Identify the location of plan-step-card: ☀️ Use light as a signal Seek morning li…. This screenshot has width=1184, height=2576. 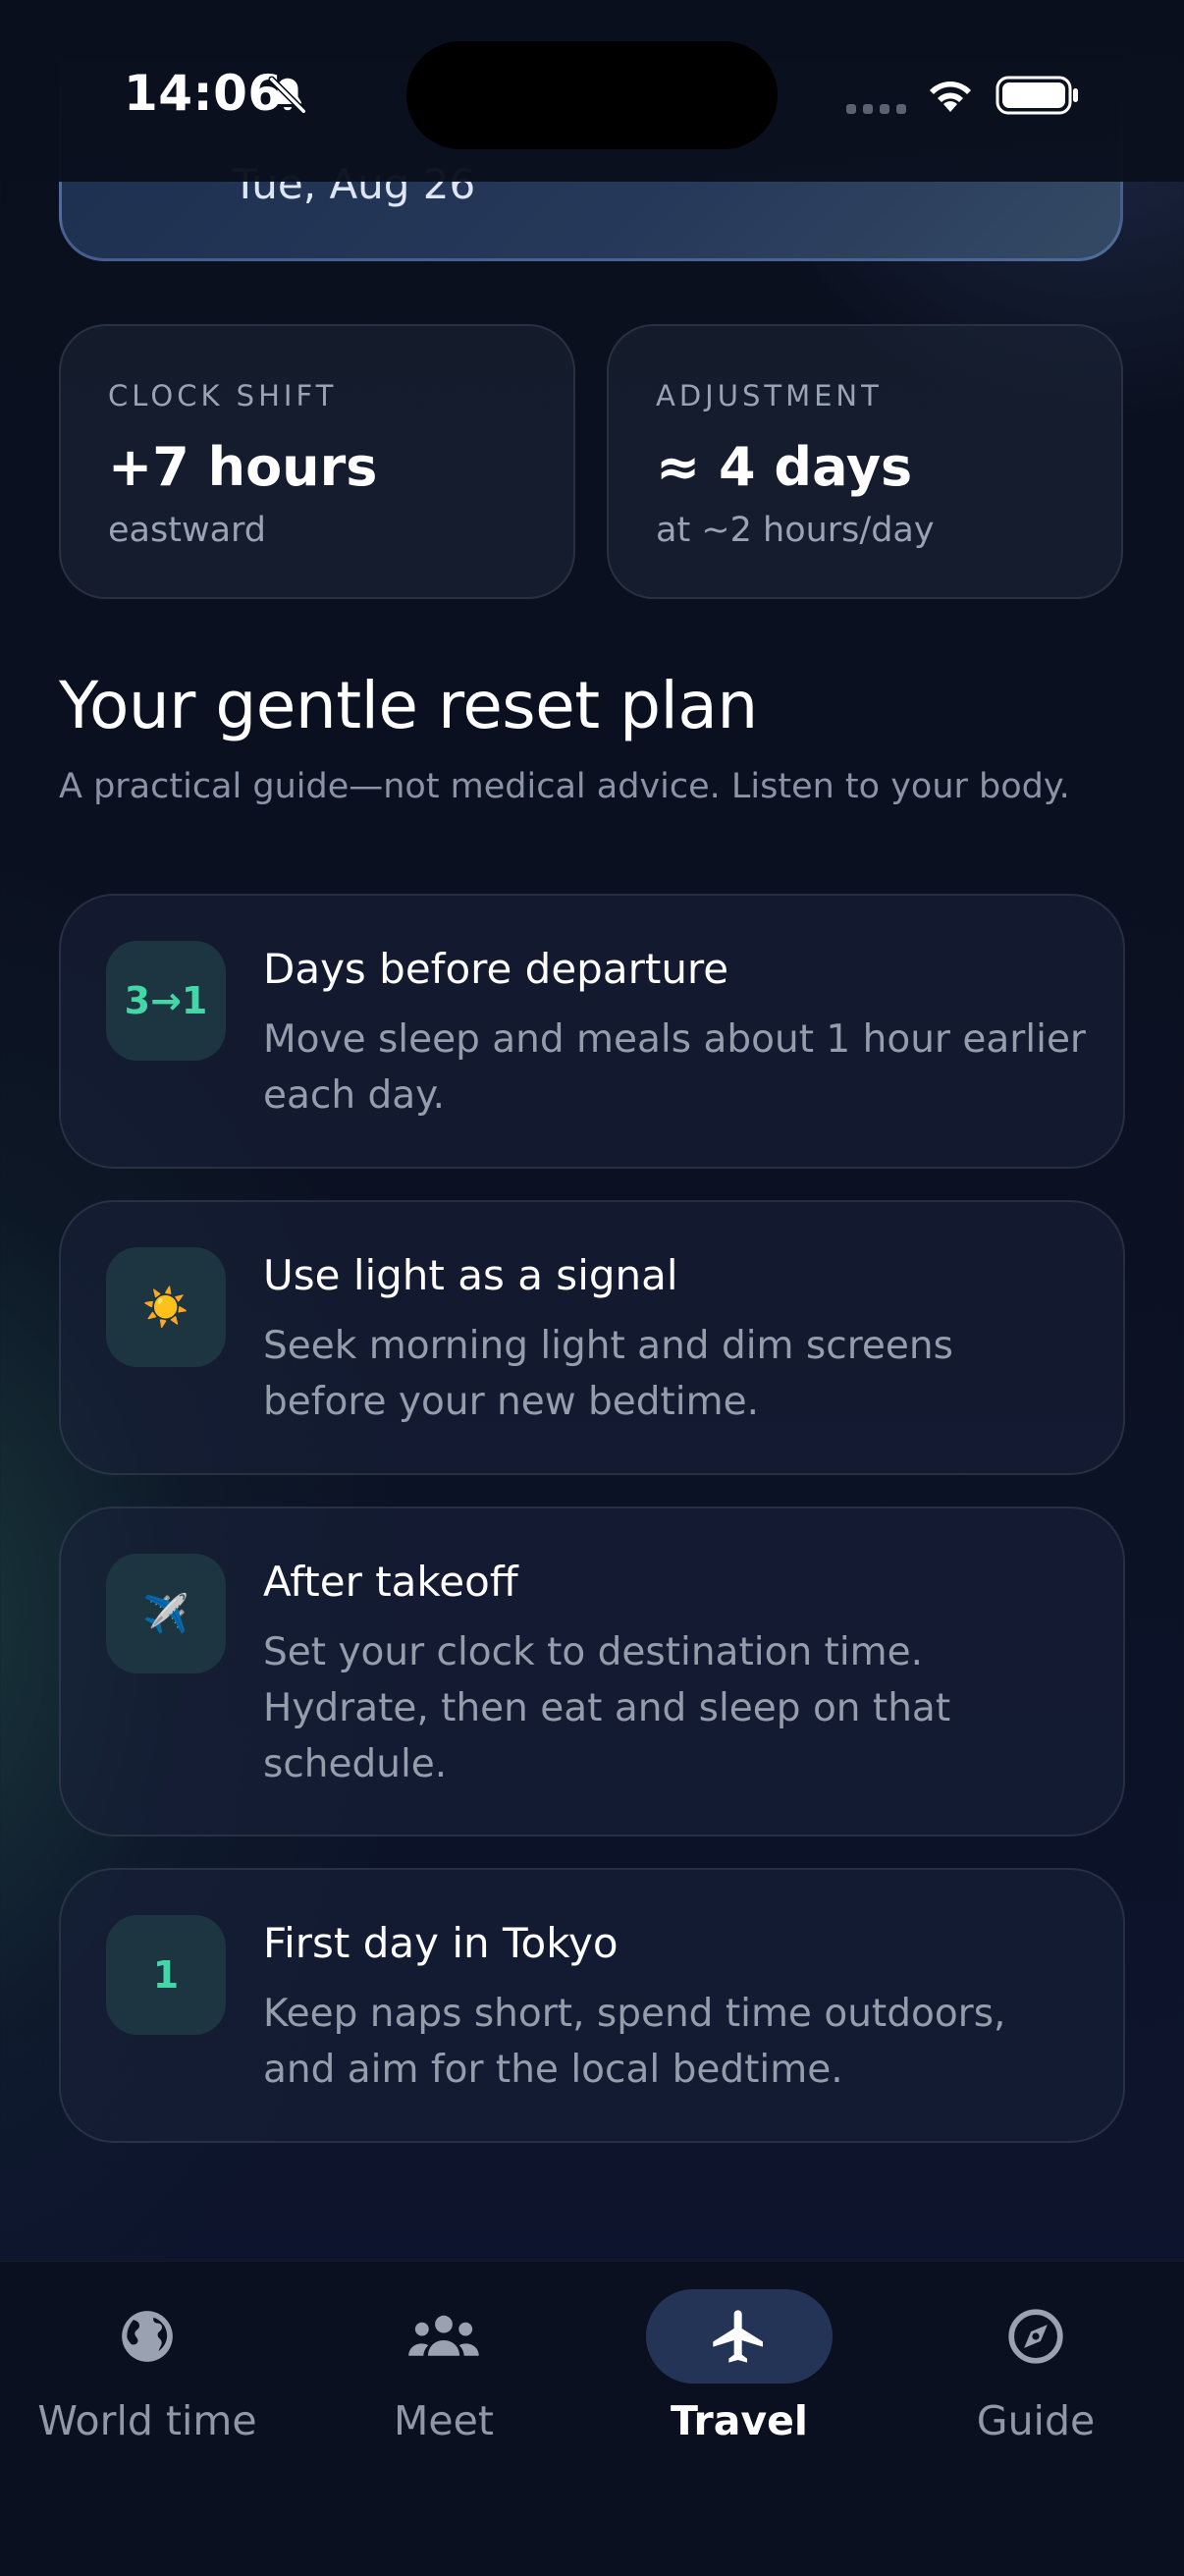
(592, 1338).